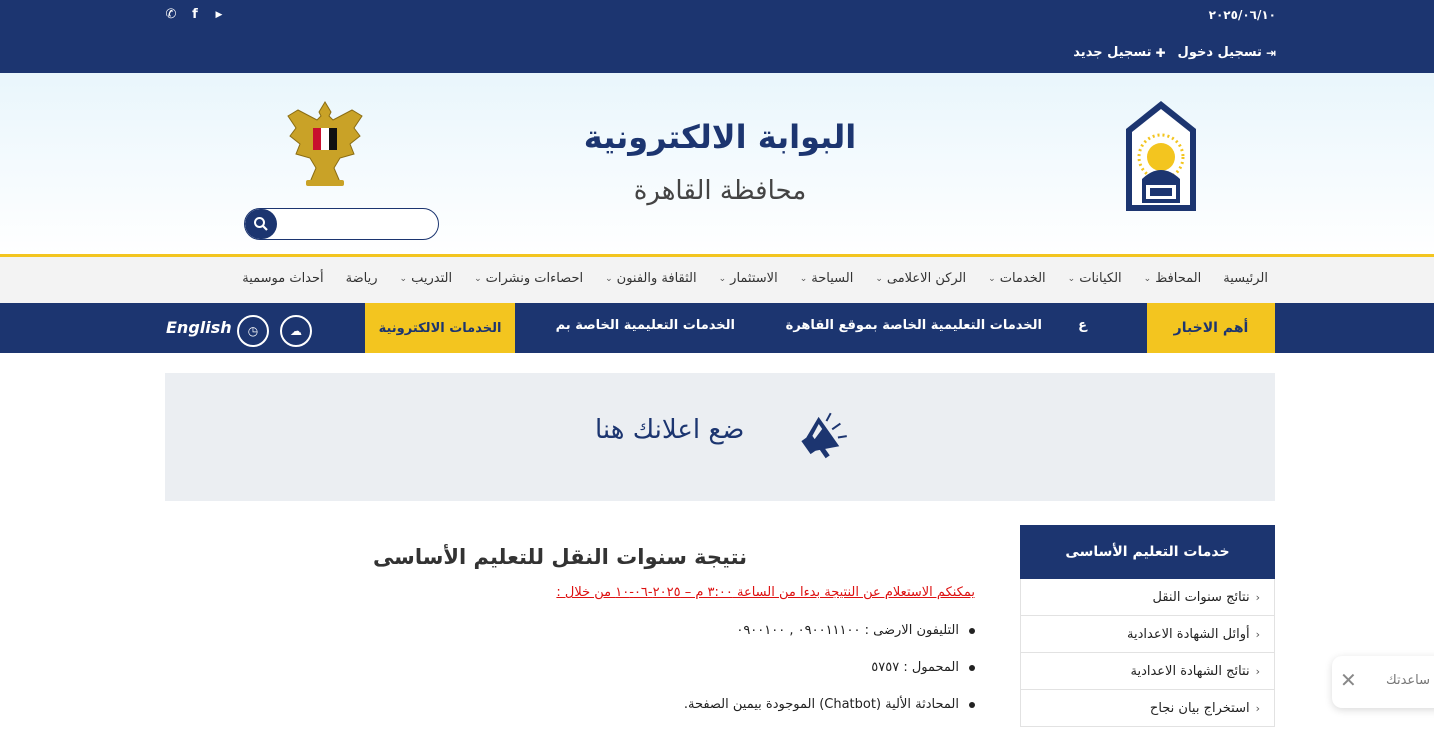  Describe the element at coordinates (1383, 682) in the screenshot. I see `chatbot-widget: ✕ ساعدتك` at that location.